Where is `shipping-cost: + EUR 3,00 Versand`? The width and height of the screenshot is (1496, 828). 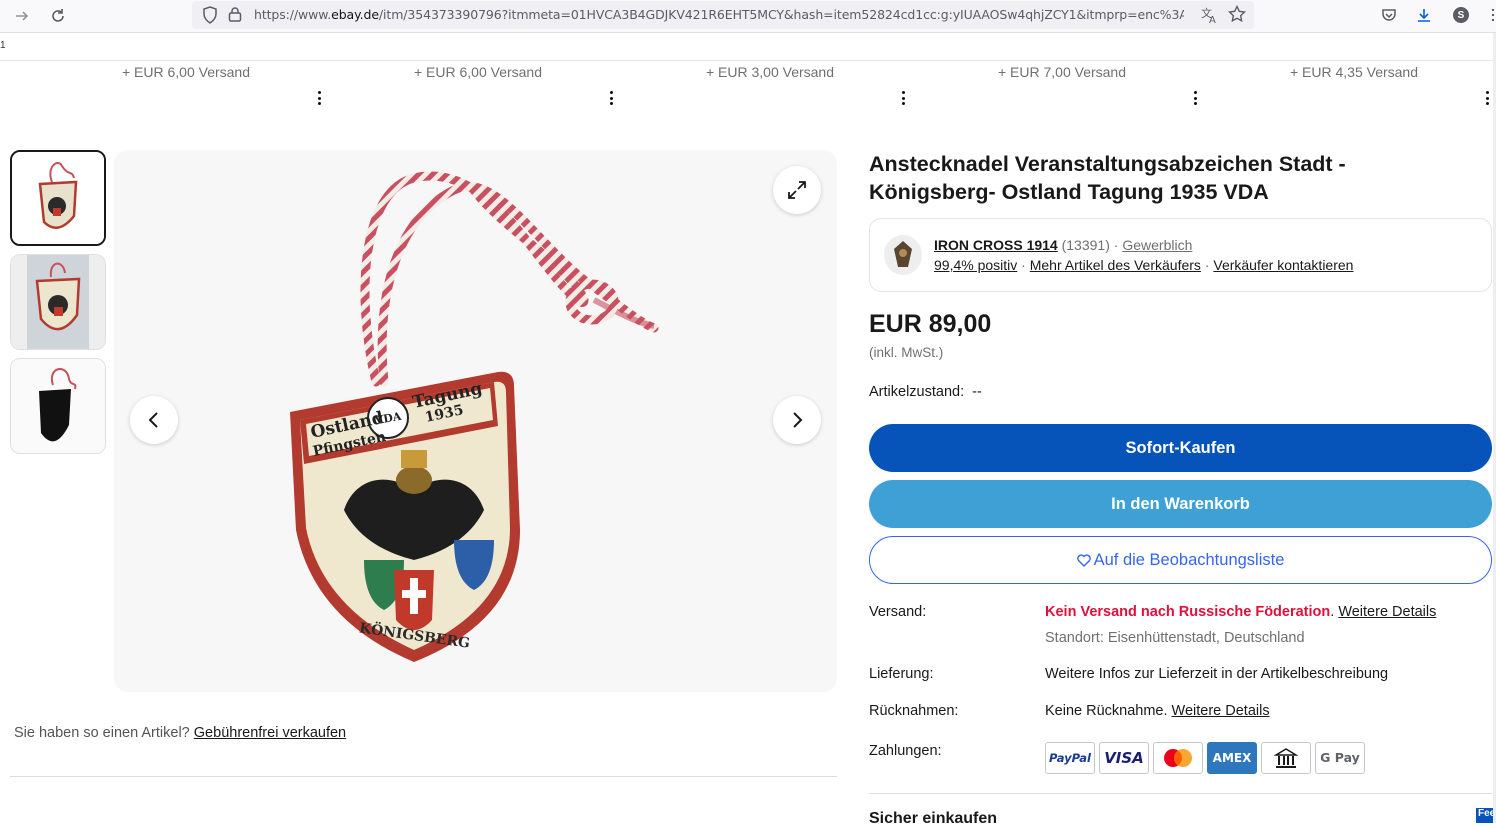
shipping-cost: + EUR 3,00 Versand is located at coordinates (770, 72).